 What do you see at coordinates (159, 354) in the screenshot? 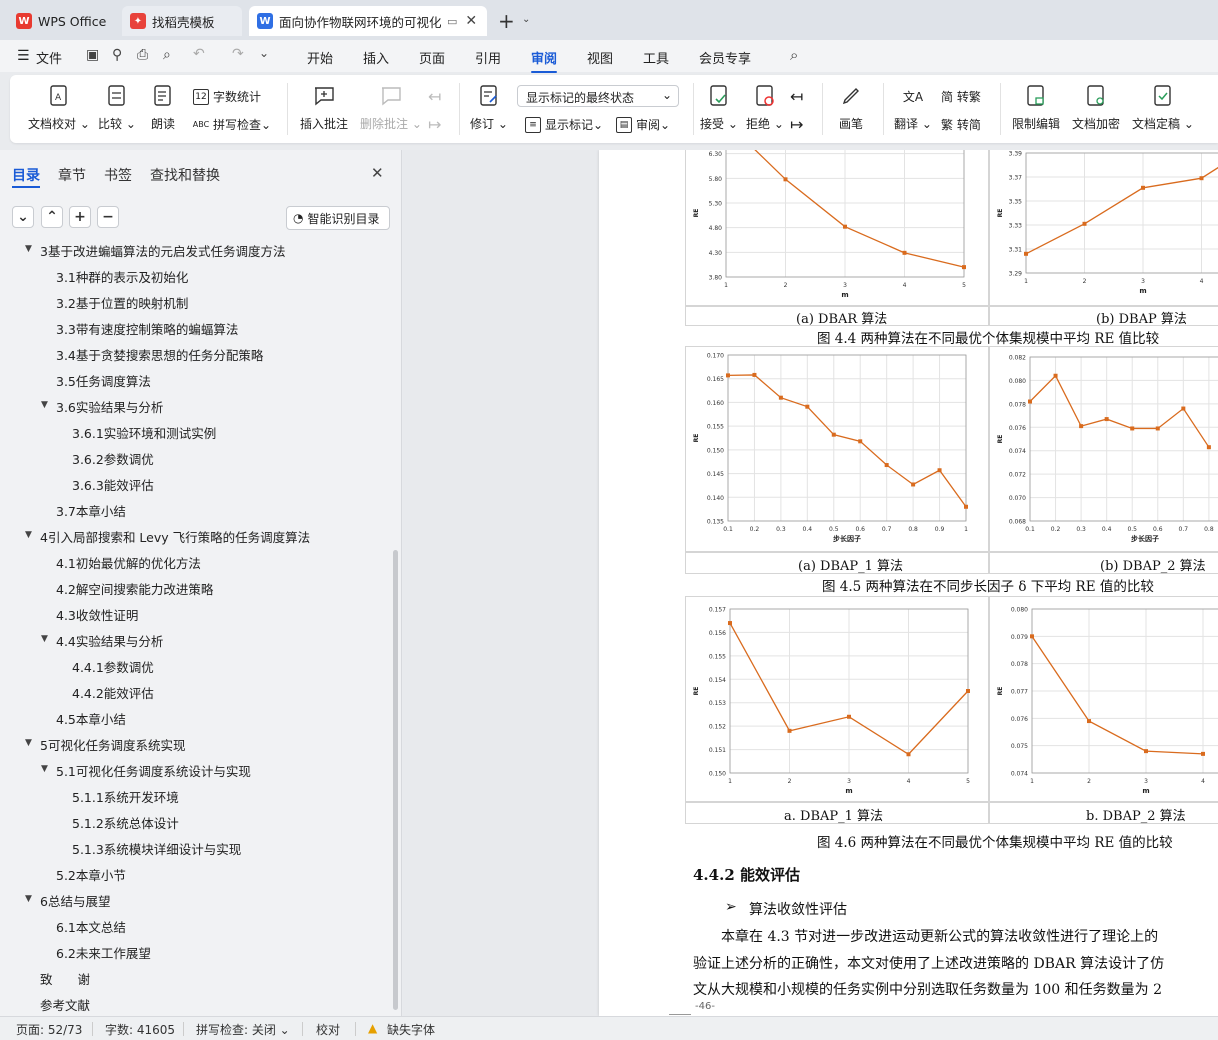
I see `toc-item: 3.4基于贪婪搜索思想的任务分配策略` at bounding box center [159, 354].